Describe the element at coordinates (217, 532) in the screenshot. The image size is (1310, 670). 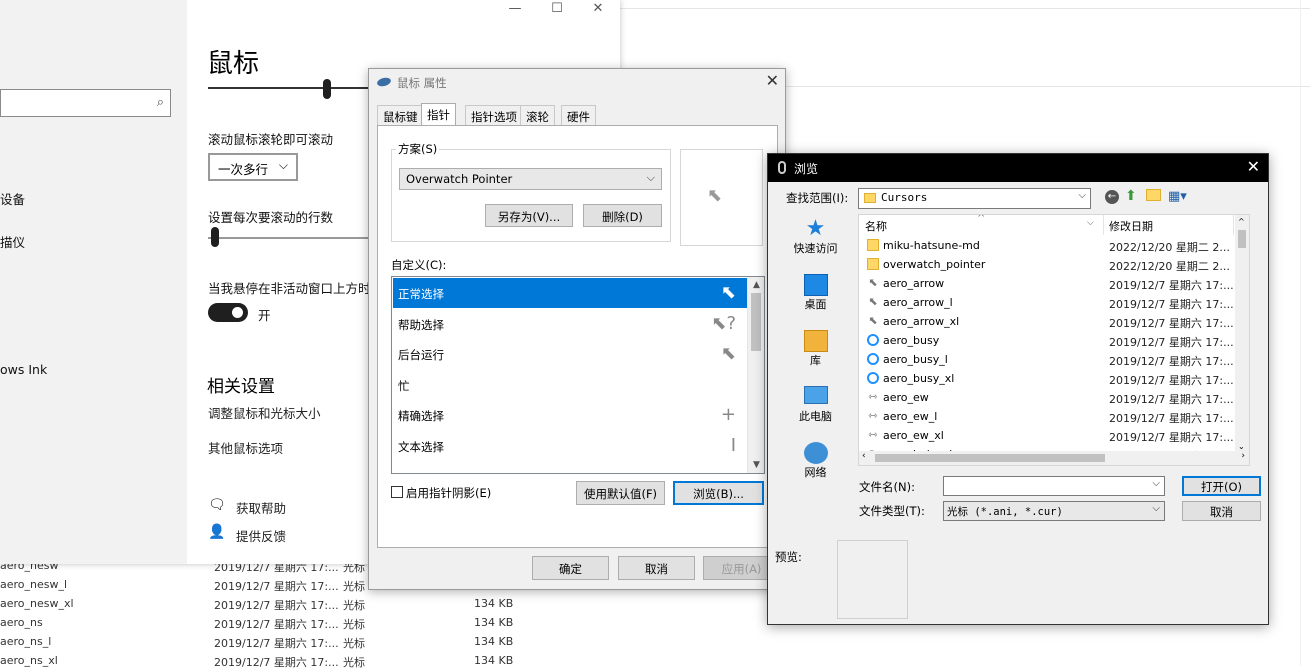
I see `feedback-icon: 👤` at that location.